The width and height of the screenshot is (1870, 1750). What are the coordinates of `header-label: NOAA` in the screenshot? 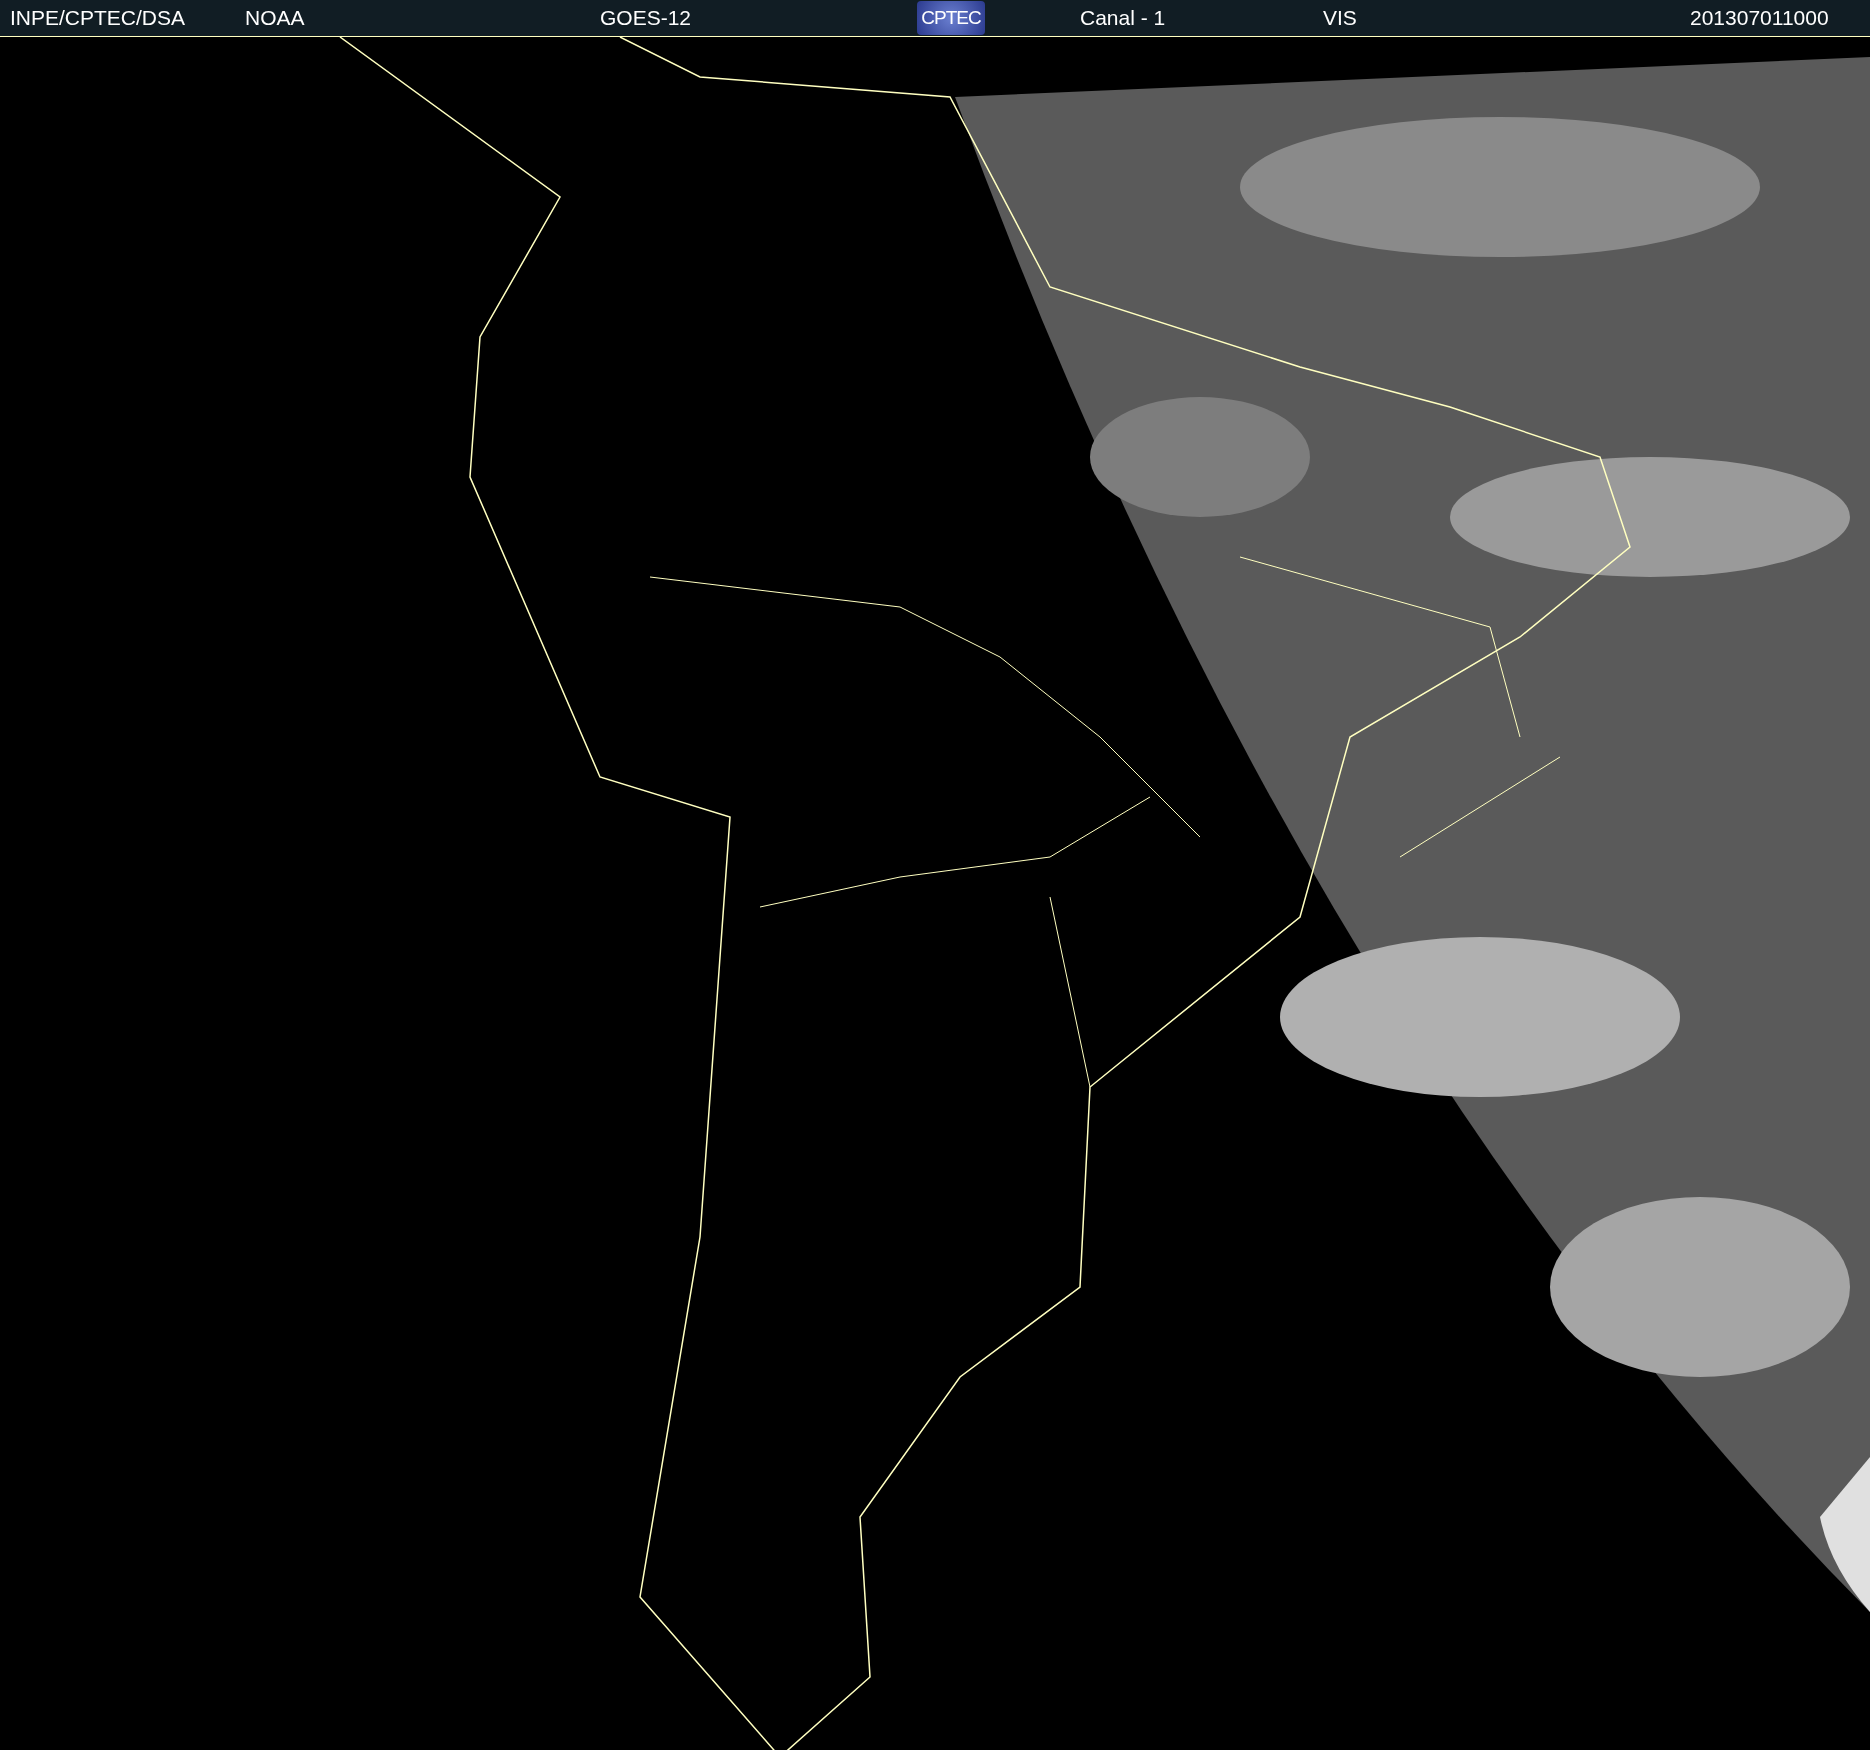 It's located at (275, 18).